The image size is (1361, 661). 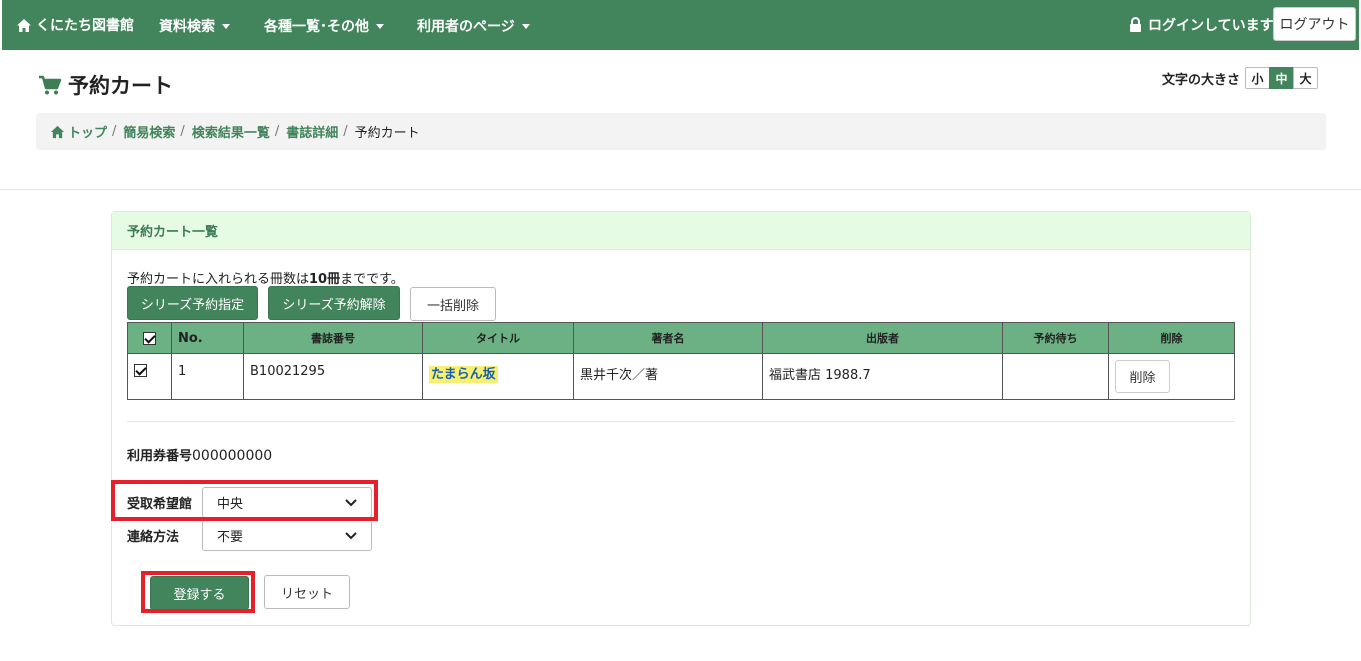 What do you see at coordinates (149, 131) in the screenshot?
I see `breadcrumb-simple-search: 簡易検索` at bounding box center [149, 131].